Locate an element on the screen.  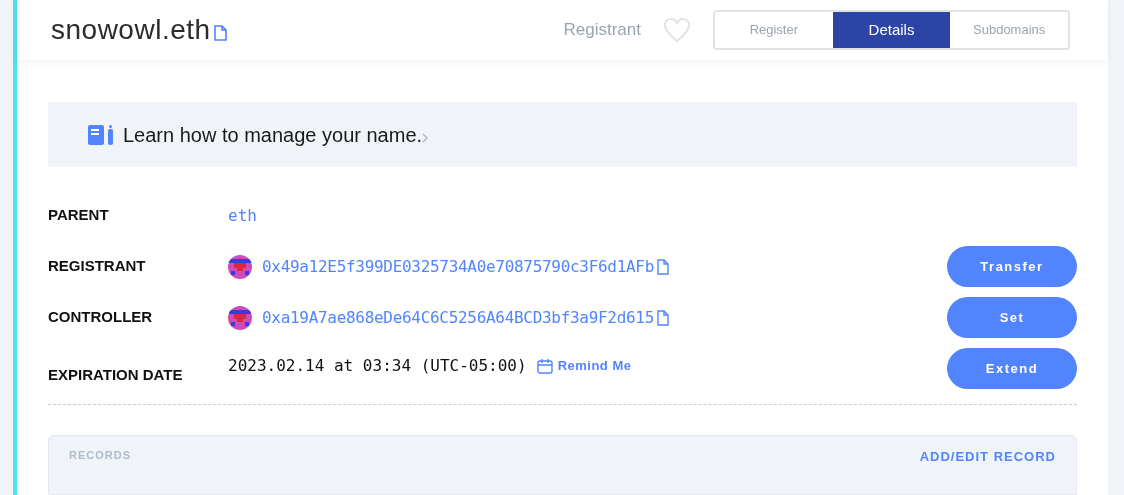
records-heading: RECORDS is located at coordinates (100, 455).